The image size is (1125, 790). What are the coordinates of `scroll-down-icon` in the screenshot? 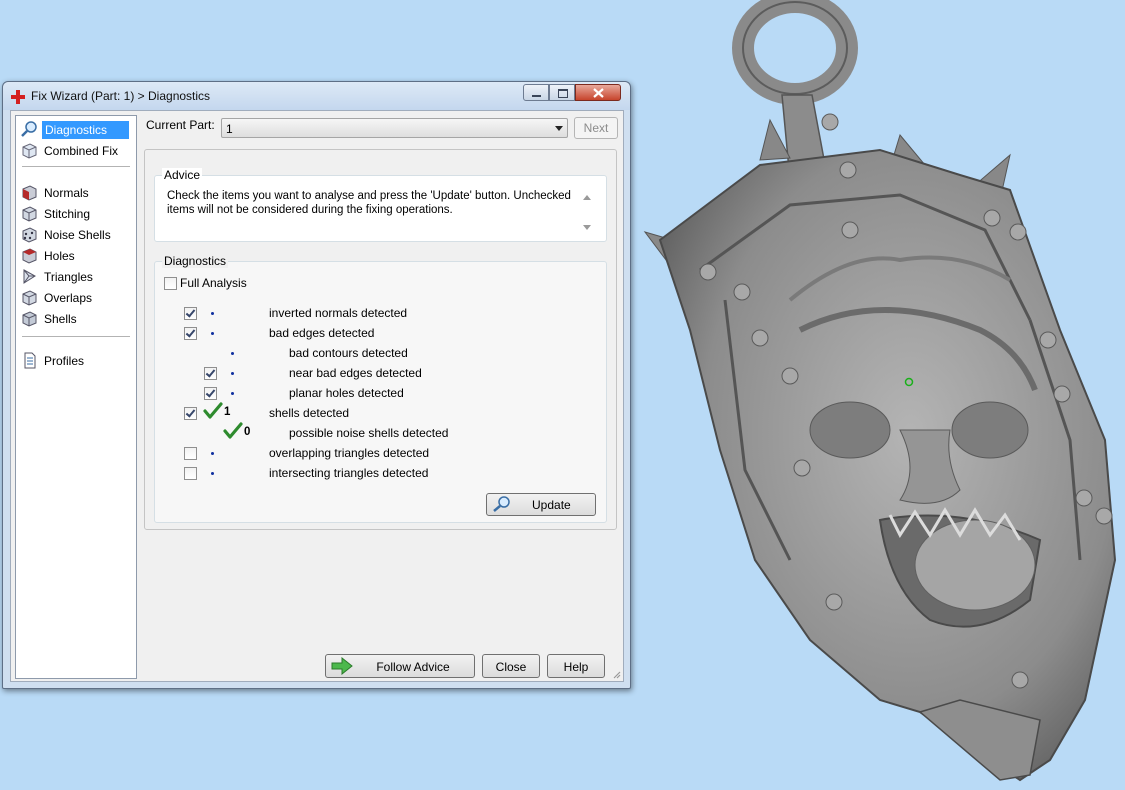 It's located at (587, 227).